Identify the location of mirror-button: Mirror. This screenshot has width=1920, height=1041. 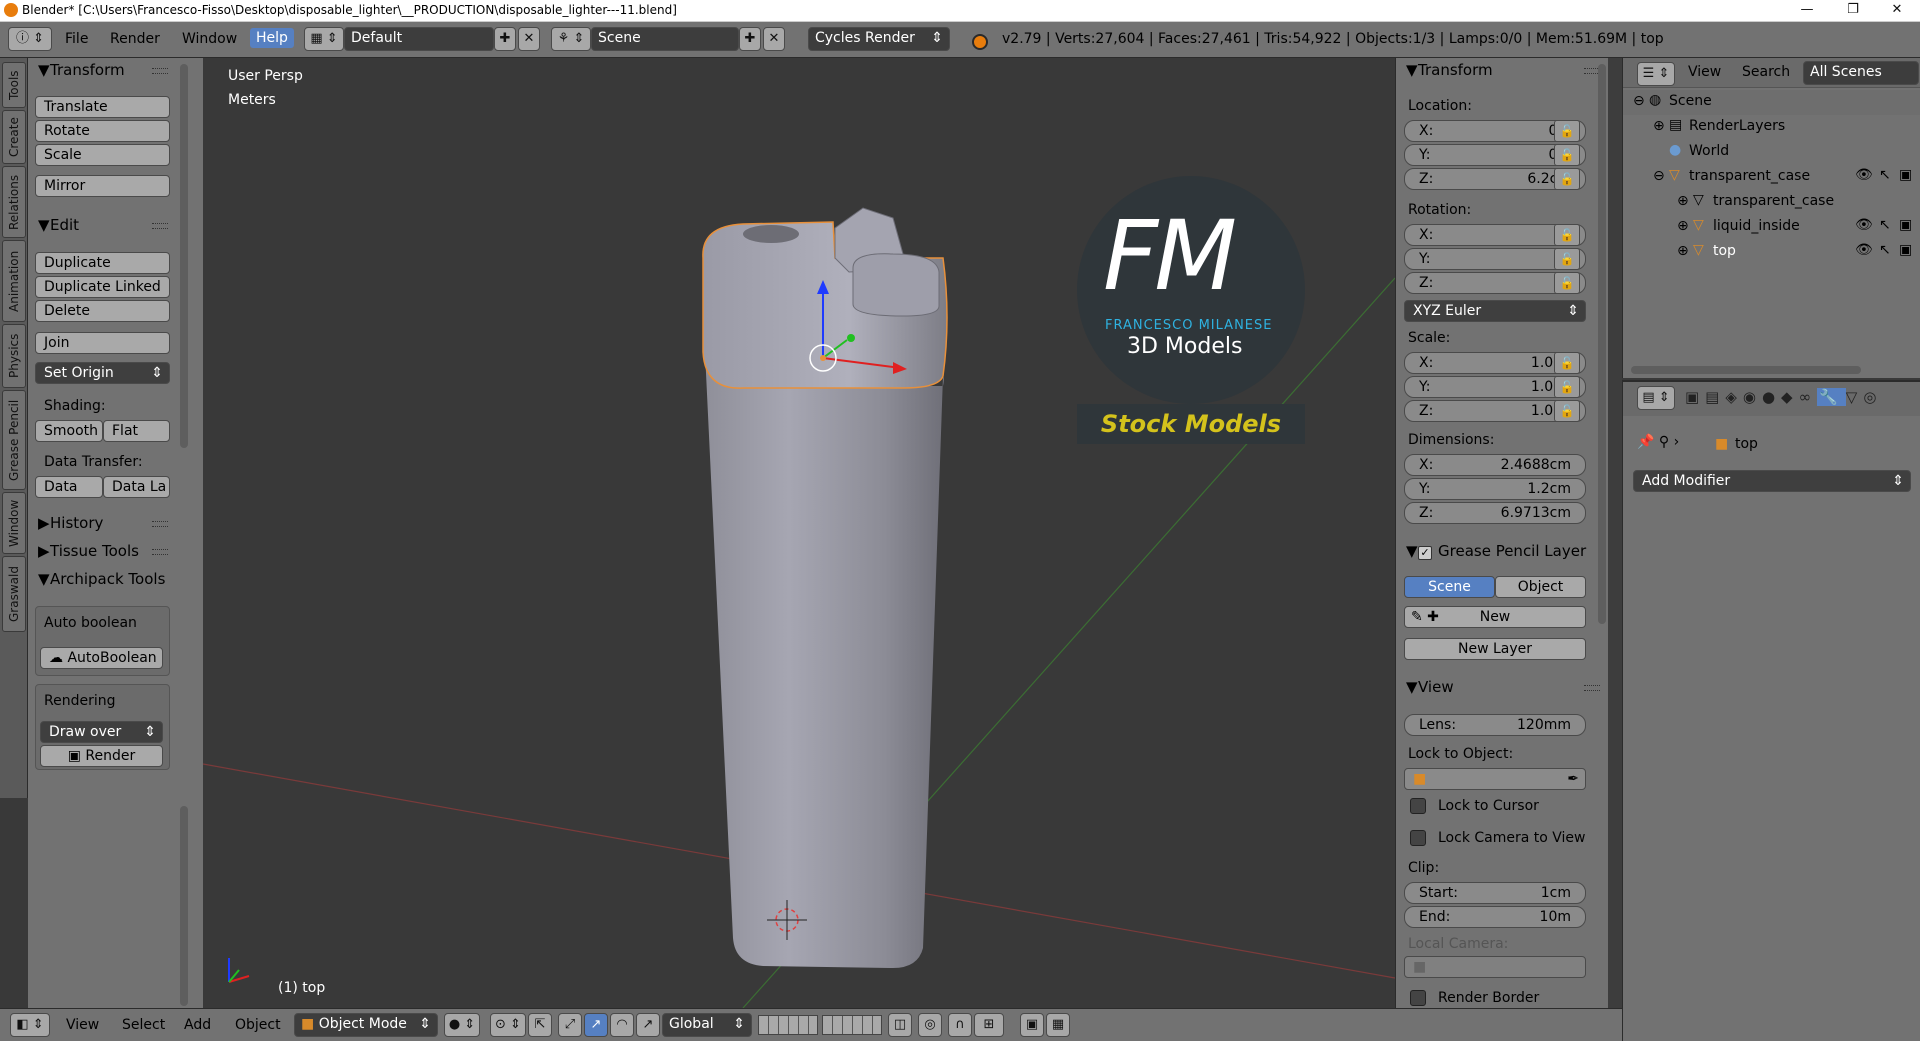
(102, 186).